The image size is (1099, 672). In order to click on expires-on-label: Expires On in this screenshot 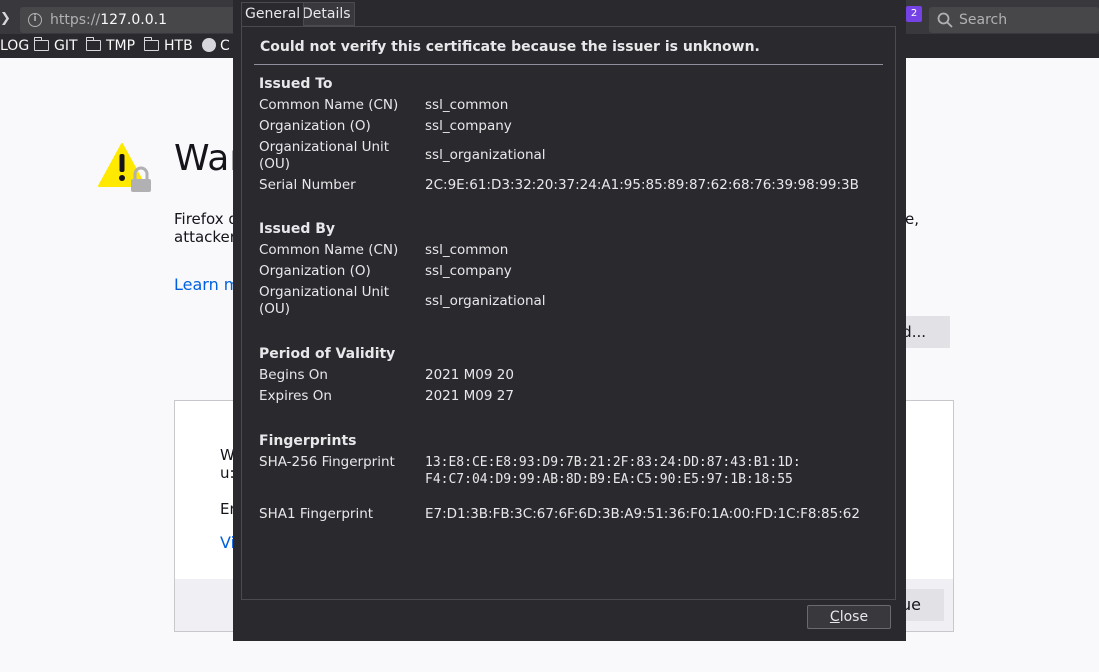, I will do `click(295, 396)`.